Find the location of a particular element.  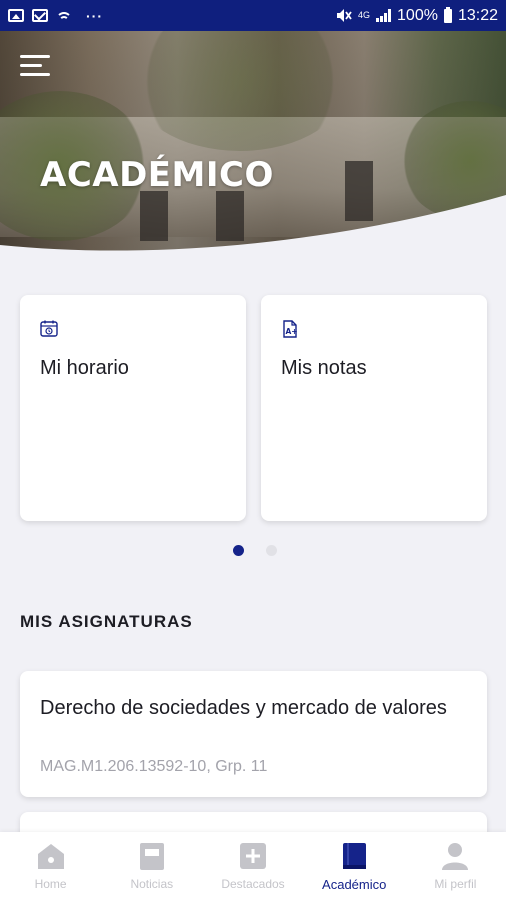

more-notifications-icon: ··· is located at coordinates (94, 15).